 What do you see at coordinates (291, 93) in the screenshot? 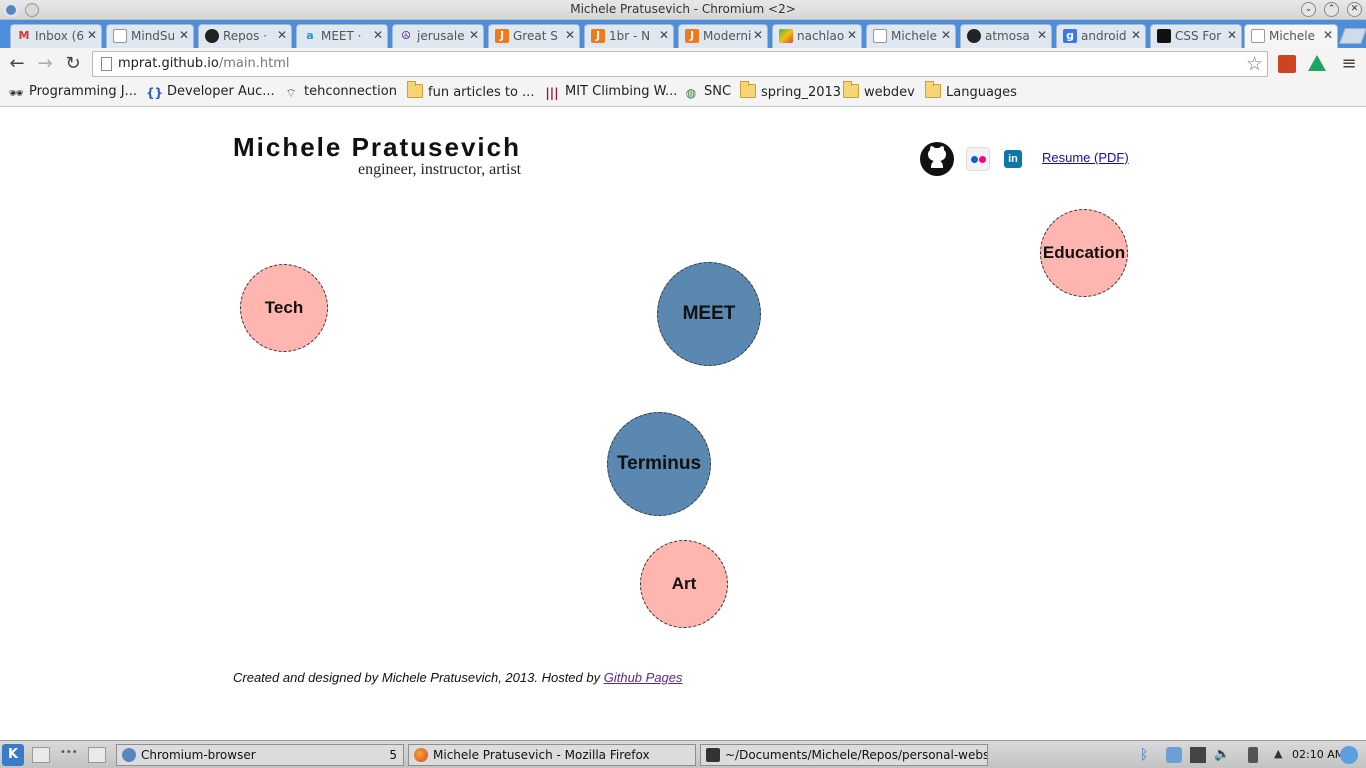
I see `wifi-icon: ⌔` at bounding box center [291, 93].